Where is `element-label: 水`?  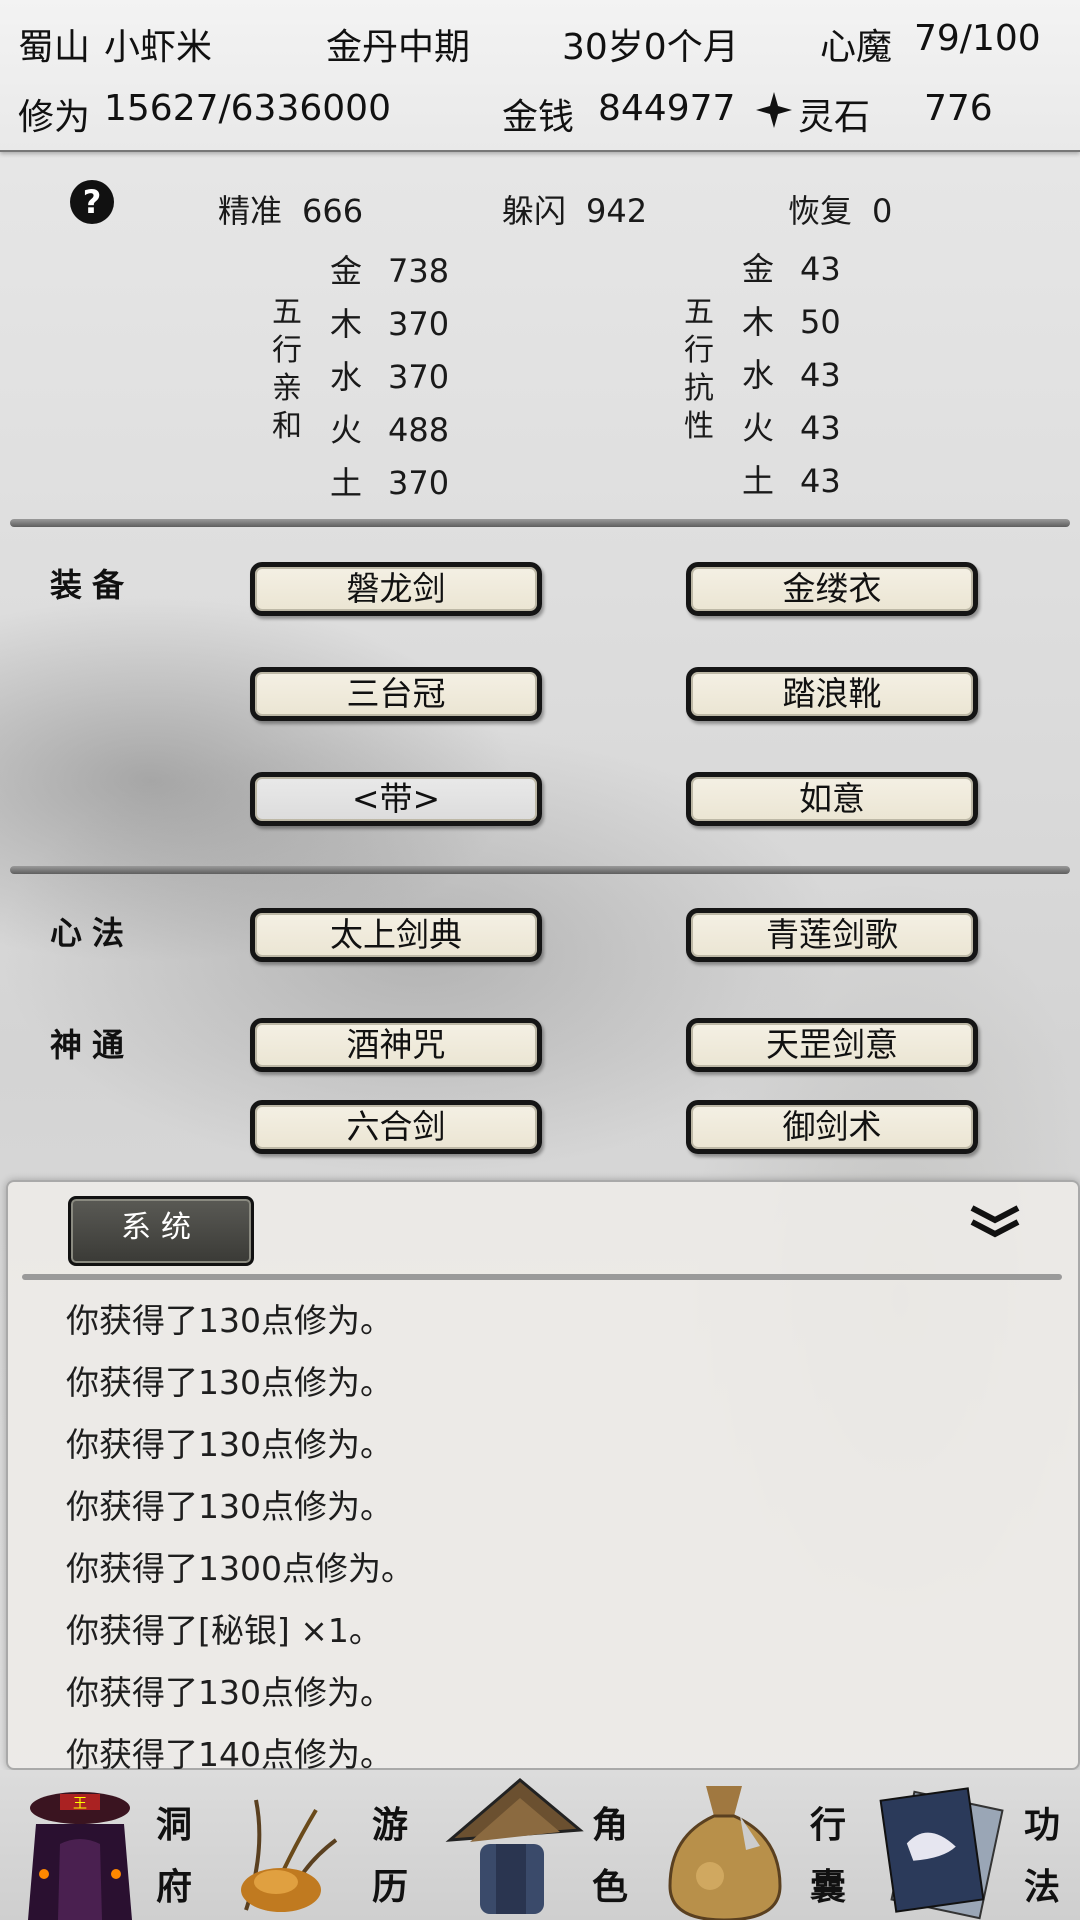
element-label: 水 is located at coordinates (346, 377).